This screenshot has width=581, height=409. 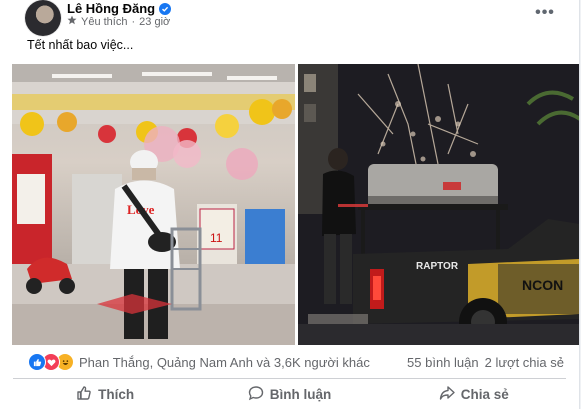 I want to click on share-icon, so click(x=447, y=394).